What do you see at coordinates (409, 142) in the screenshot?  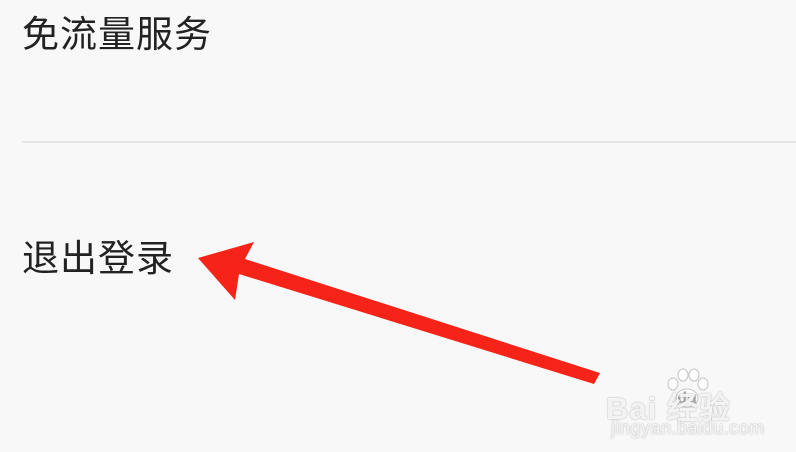 I see `settings-divider` at bounding box center [409, 142].